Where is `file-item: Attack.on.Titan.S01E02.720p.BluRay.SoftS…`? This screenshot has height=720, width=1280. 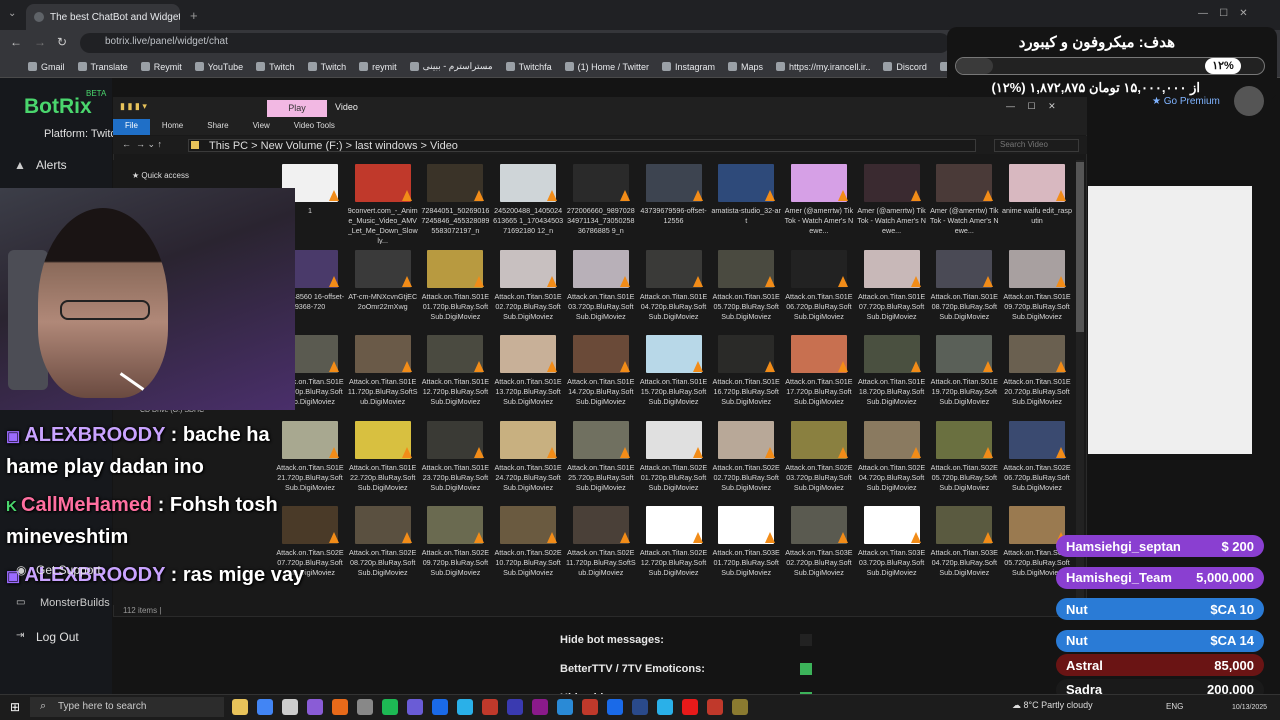 file-item: Attack.on.Titan.S01E02.720p.BluRay.SoftS… is located at coordinates (528, 288).